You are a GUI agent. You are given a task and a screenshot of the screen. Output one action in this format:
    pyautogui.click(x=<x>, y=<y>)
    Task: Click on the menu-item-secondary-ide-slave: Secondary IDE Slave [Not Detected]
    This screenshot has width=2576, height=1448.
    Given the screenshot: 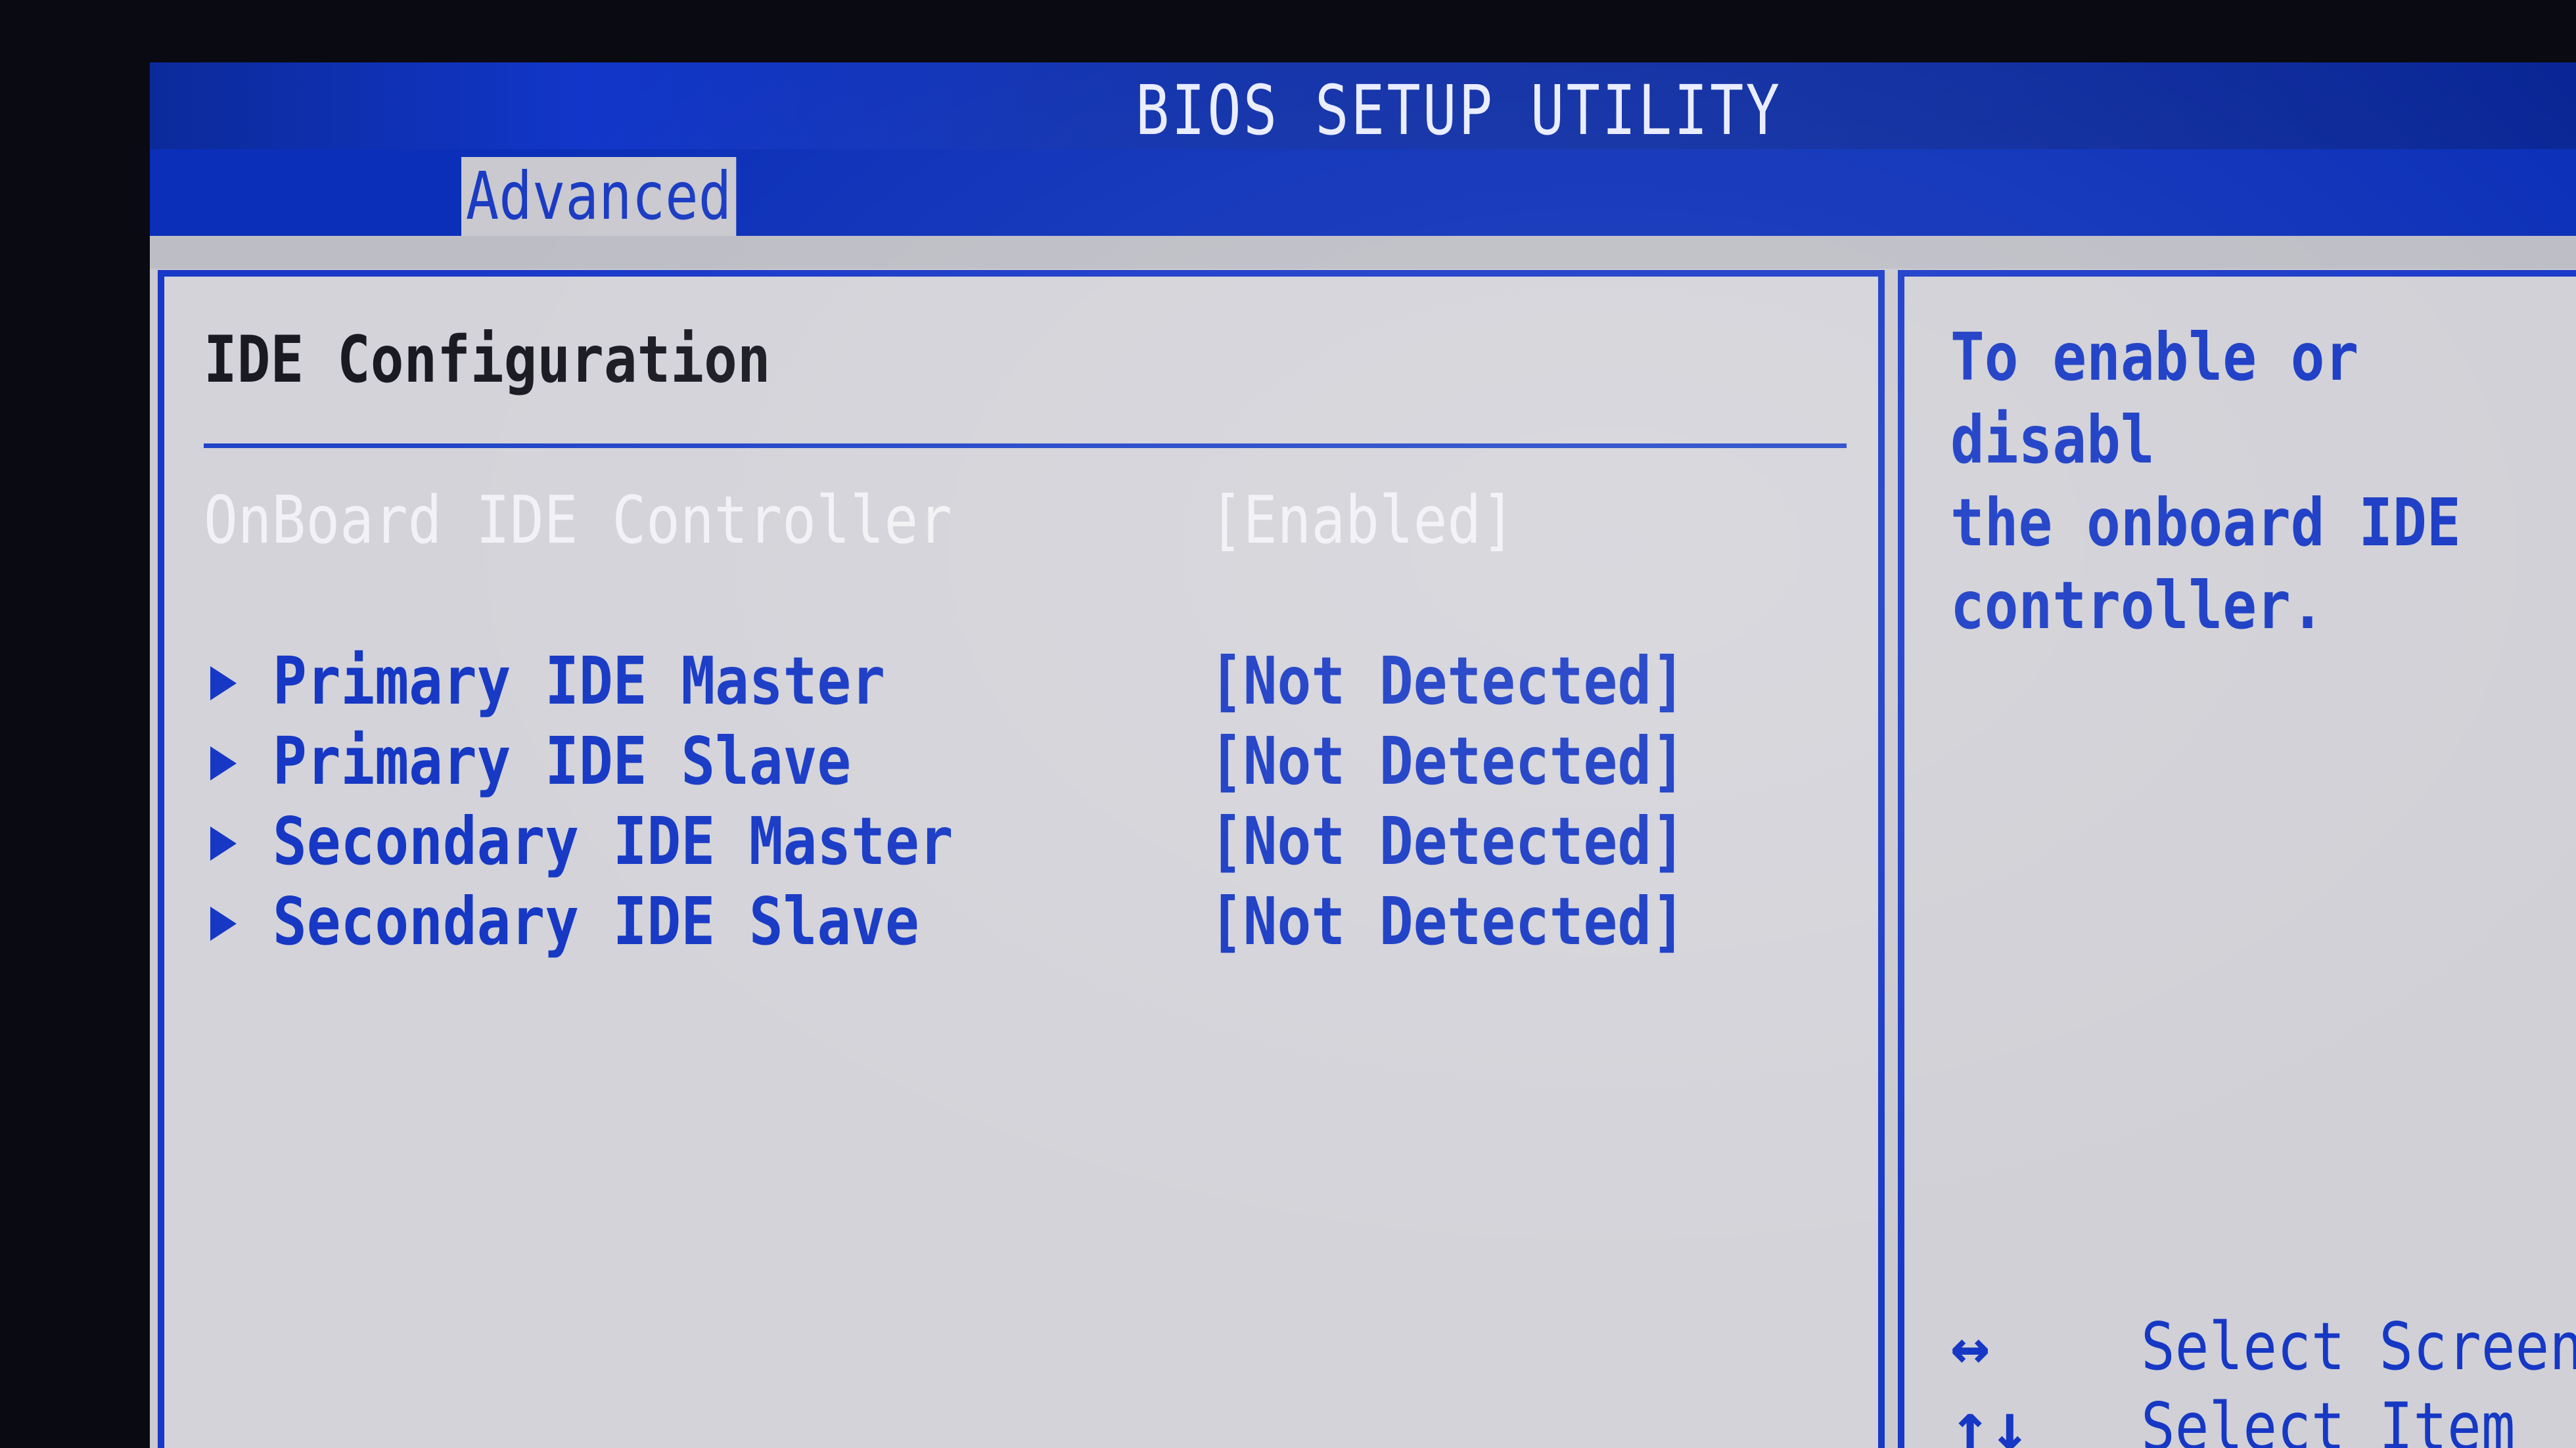 What is the action you would take?
    pyautogui.click(x=1025, y=922)
    